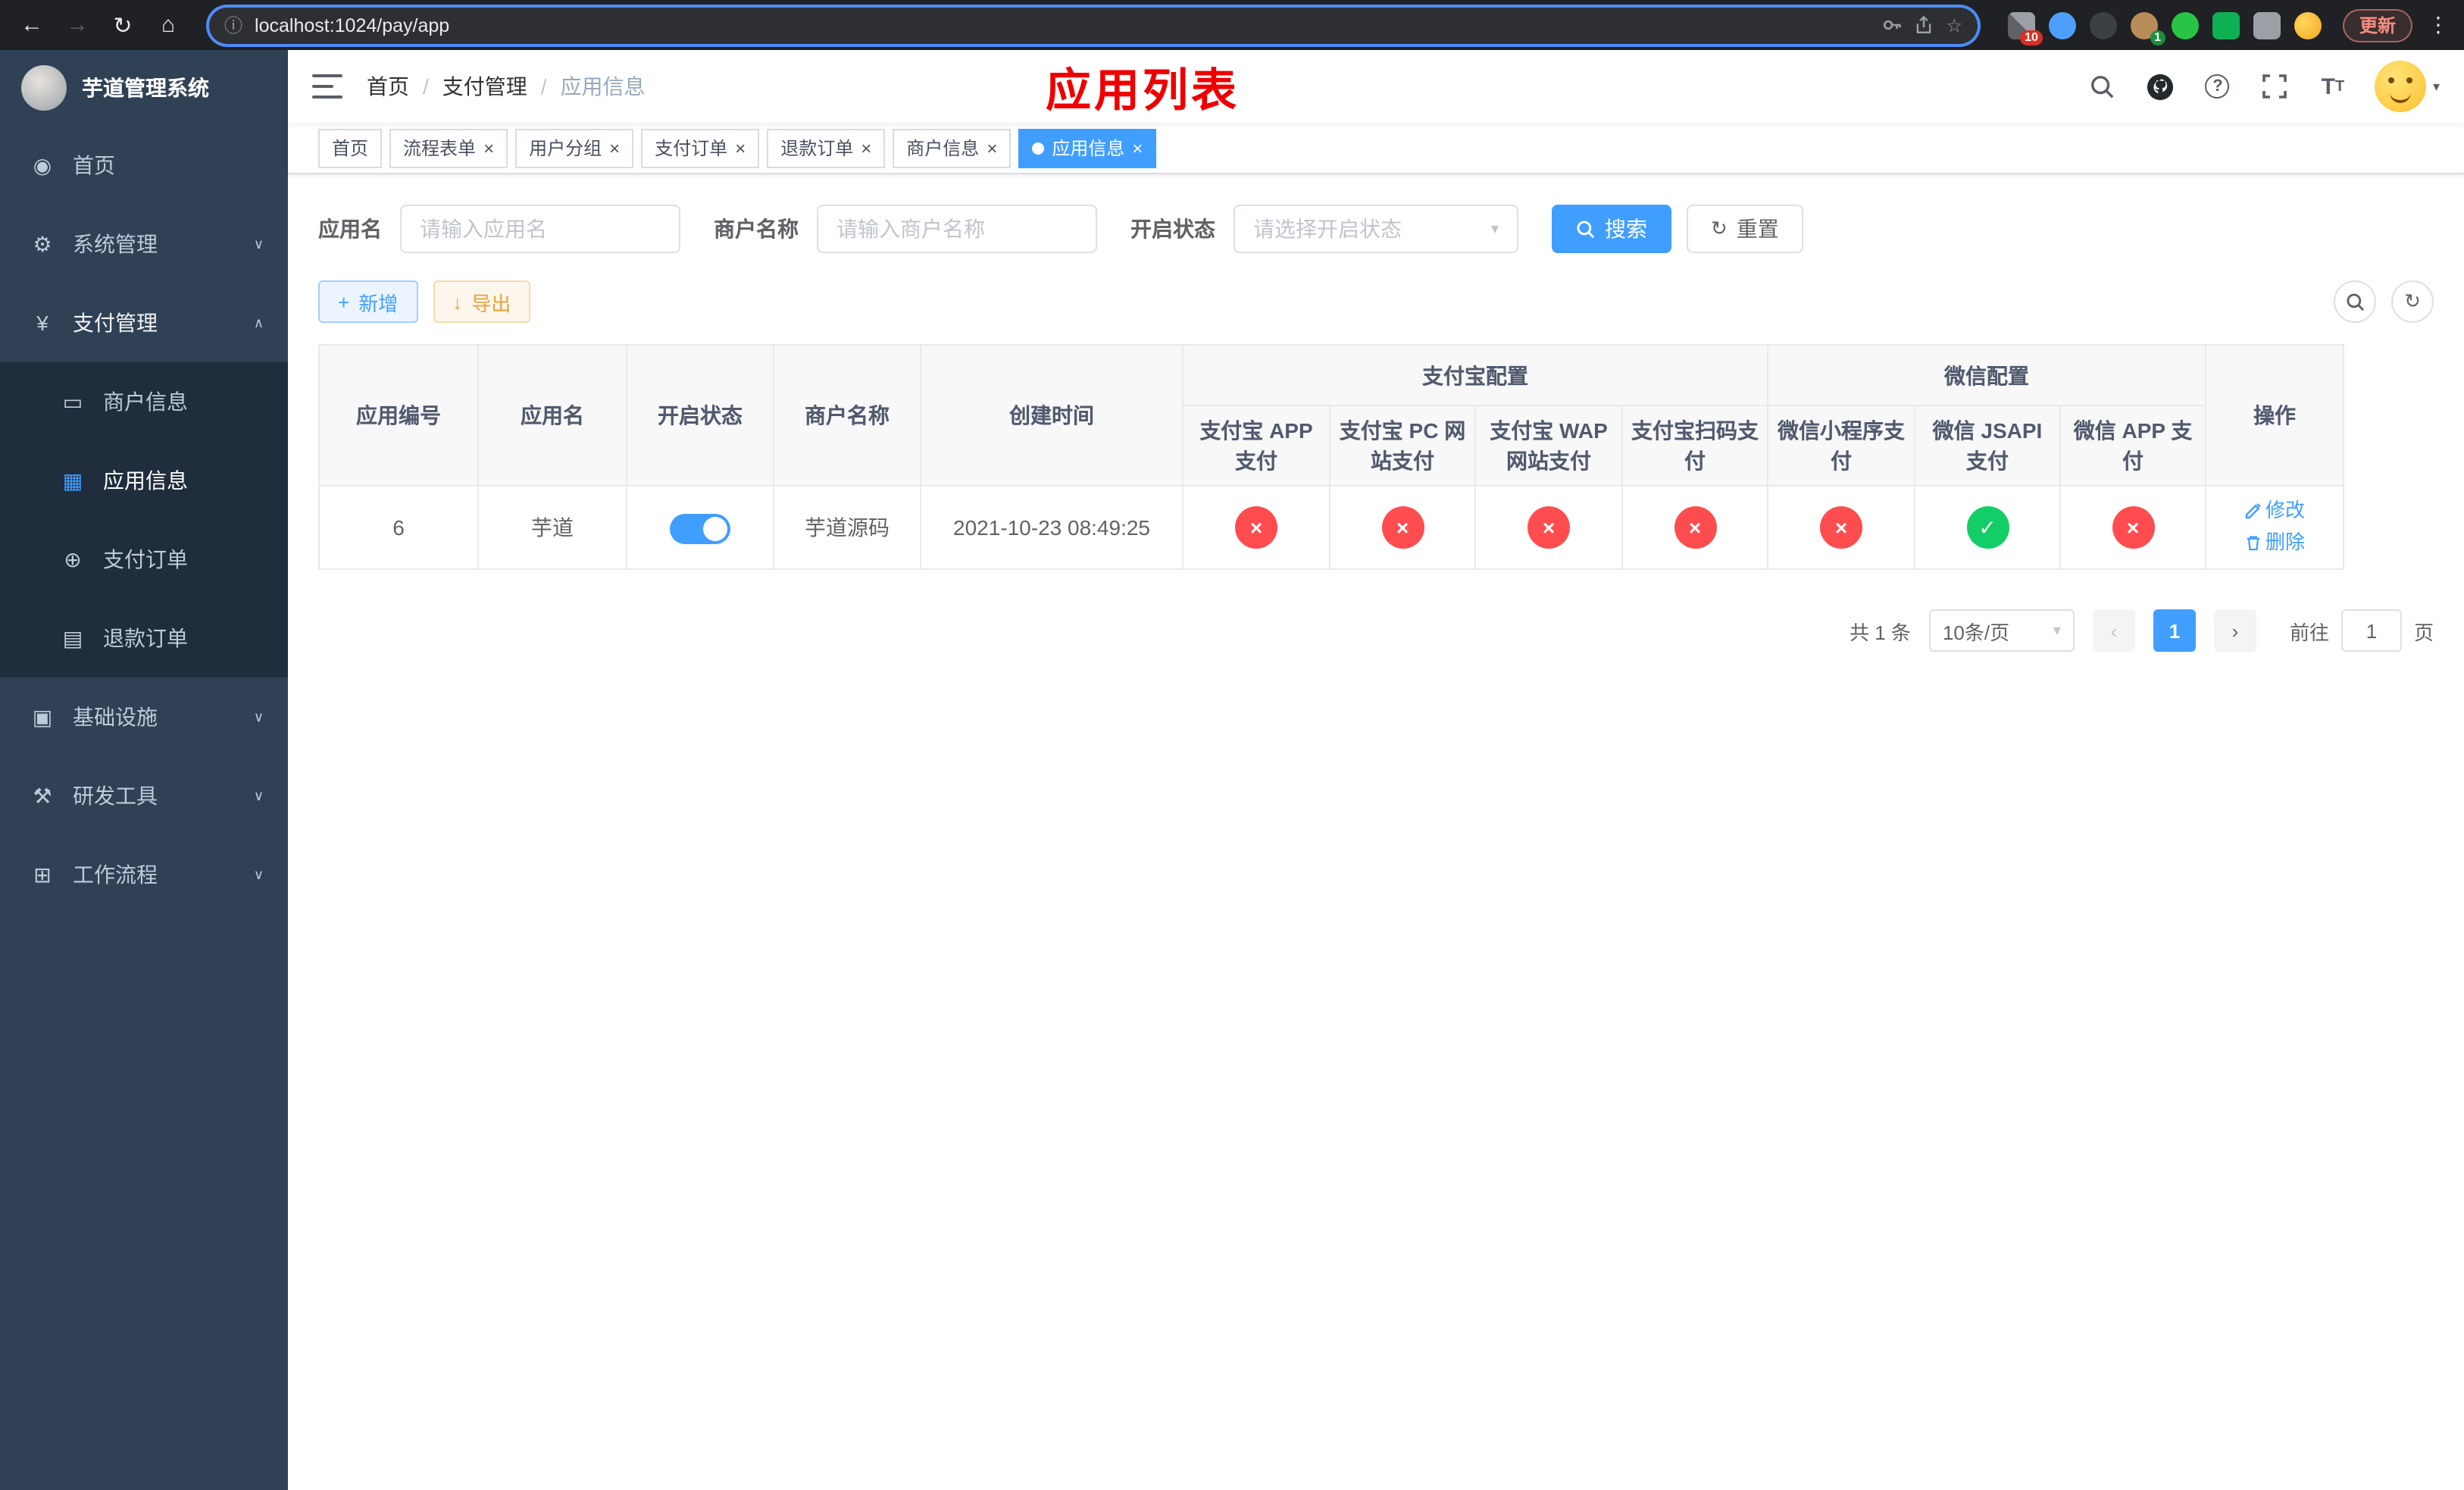  Describe the element at coordinates (144, 638) in the screenshot. I see `sidebar-item-refund-orders: ▤ 退款订单` at that location.